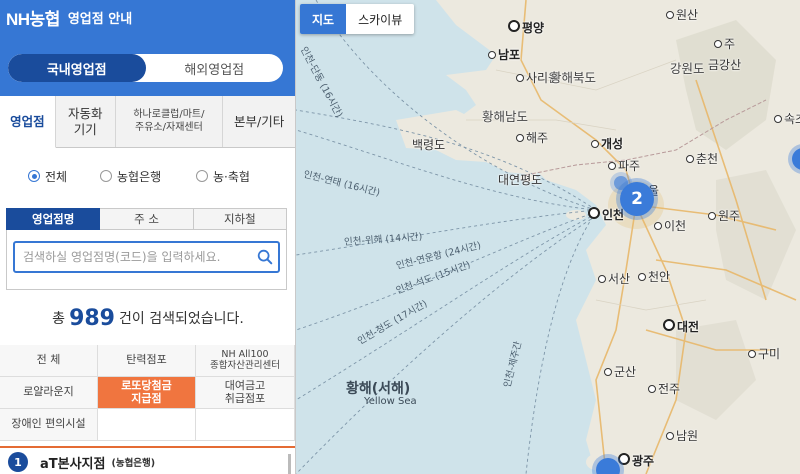  Describe the element at coordinates (787, 118) in the screenshot. I see `map-label-sokcho: 속초` at that location.